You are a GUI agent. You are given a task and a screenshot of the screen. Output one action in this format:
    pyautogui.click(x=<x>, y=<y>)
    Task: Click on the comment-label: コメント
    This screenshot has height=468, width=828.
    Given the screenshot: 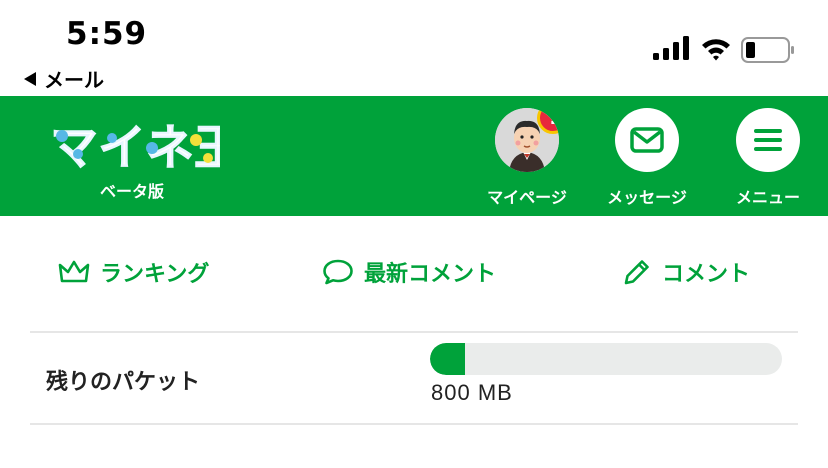 What is the action you would take?
    pyautogui.click(x=706, y=274)
    